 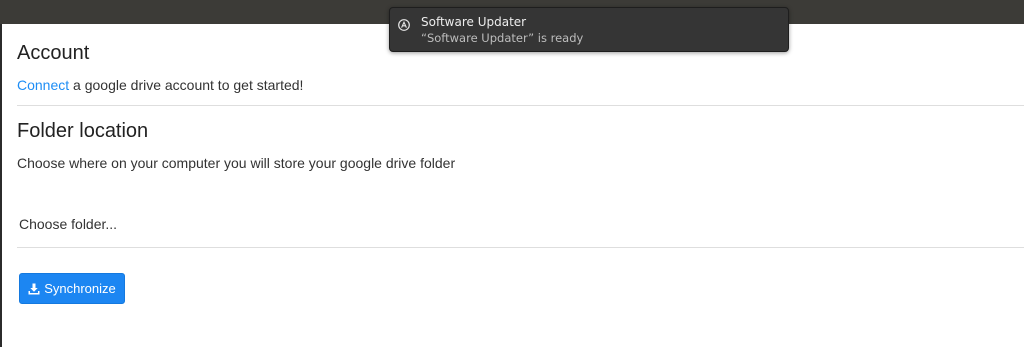 What do you see at coordinates (474, 22) in the screenshot?
I see `notification-title: Software Updater` at bounding box center [474, 22].